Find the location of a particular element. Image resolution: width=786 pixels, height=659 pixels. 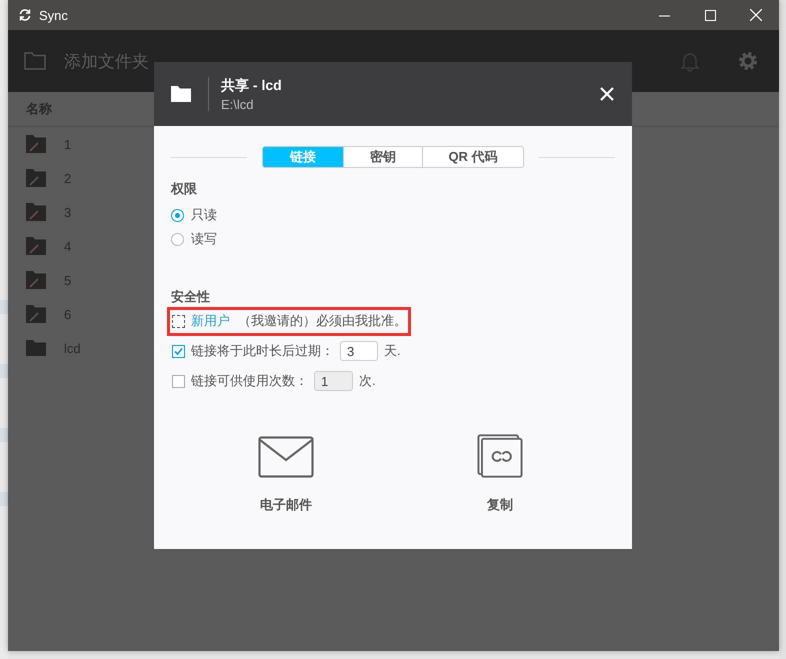

window-title: Sync is located at coordinates (53, 15).